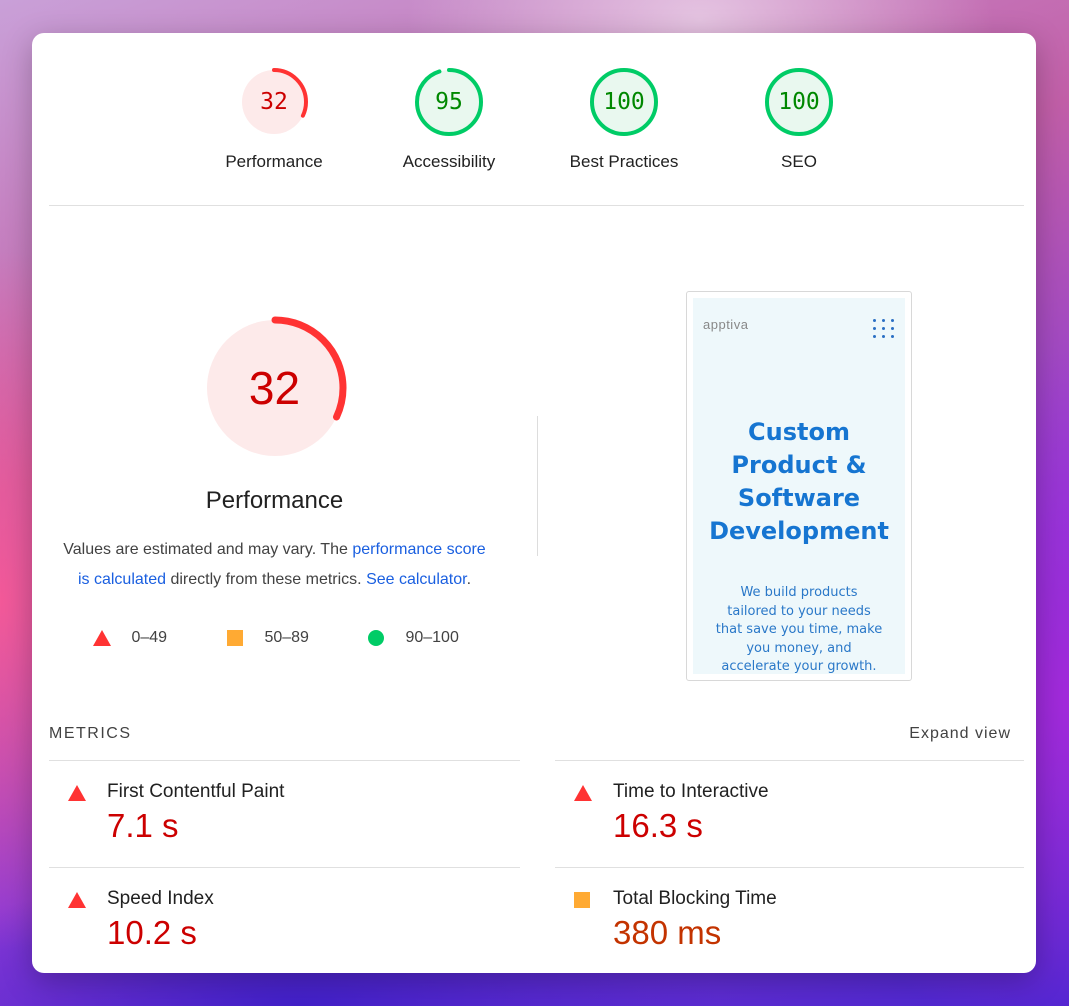  What do you see at coordinates (149, 637) in the screenshot?
I see `legend-fail-range: 0–49` at bounding box center [149, 637].